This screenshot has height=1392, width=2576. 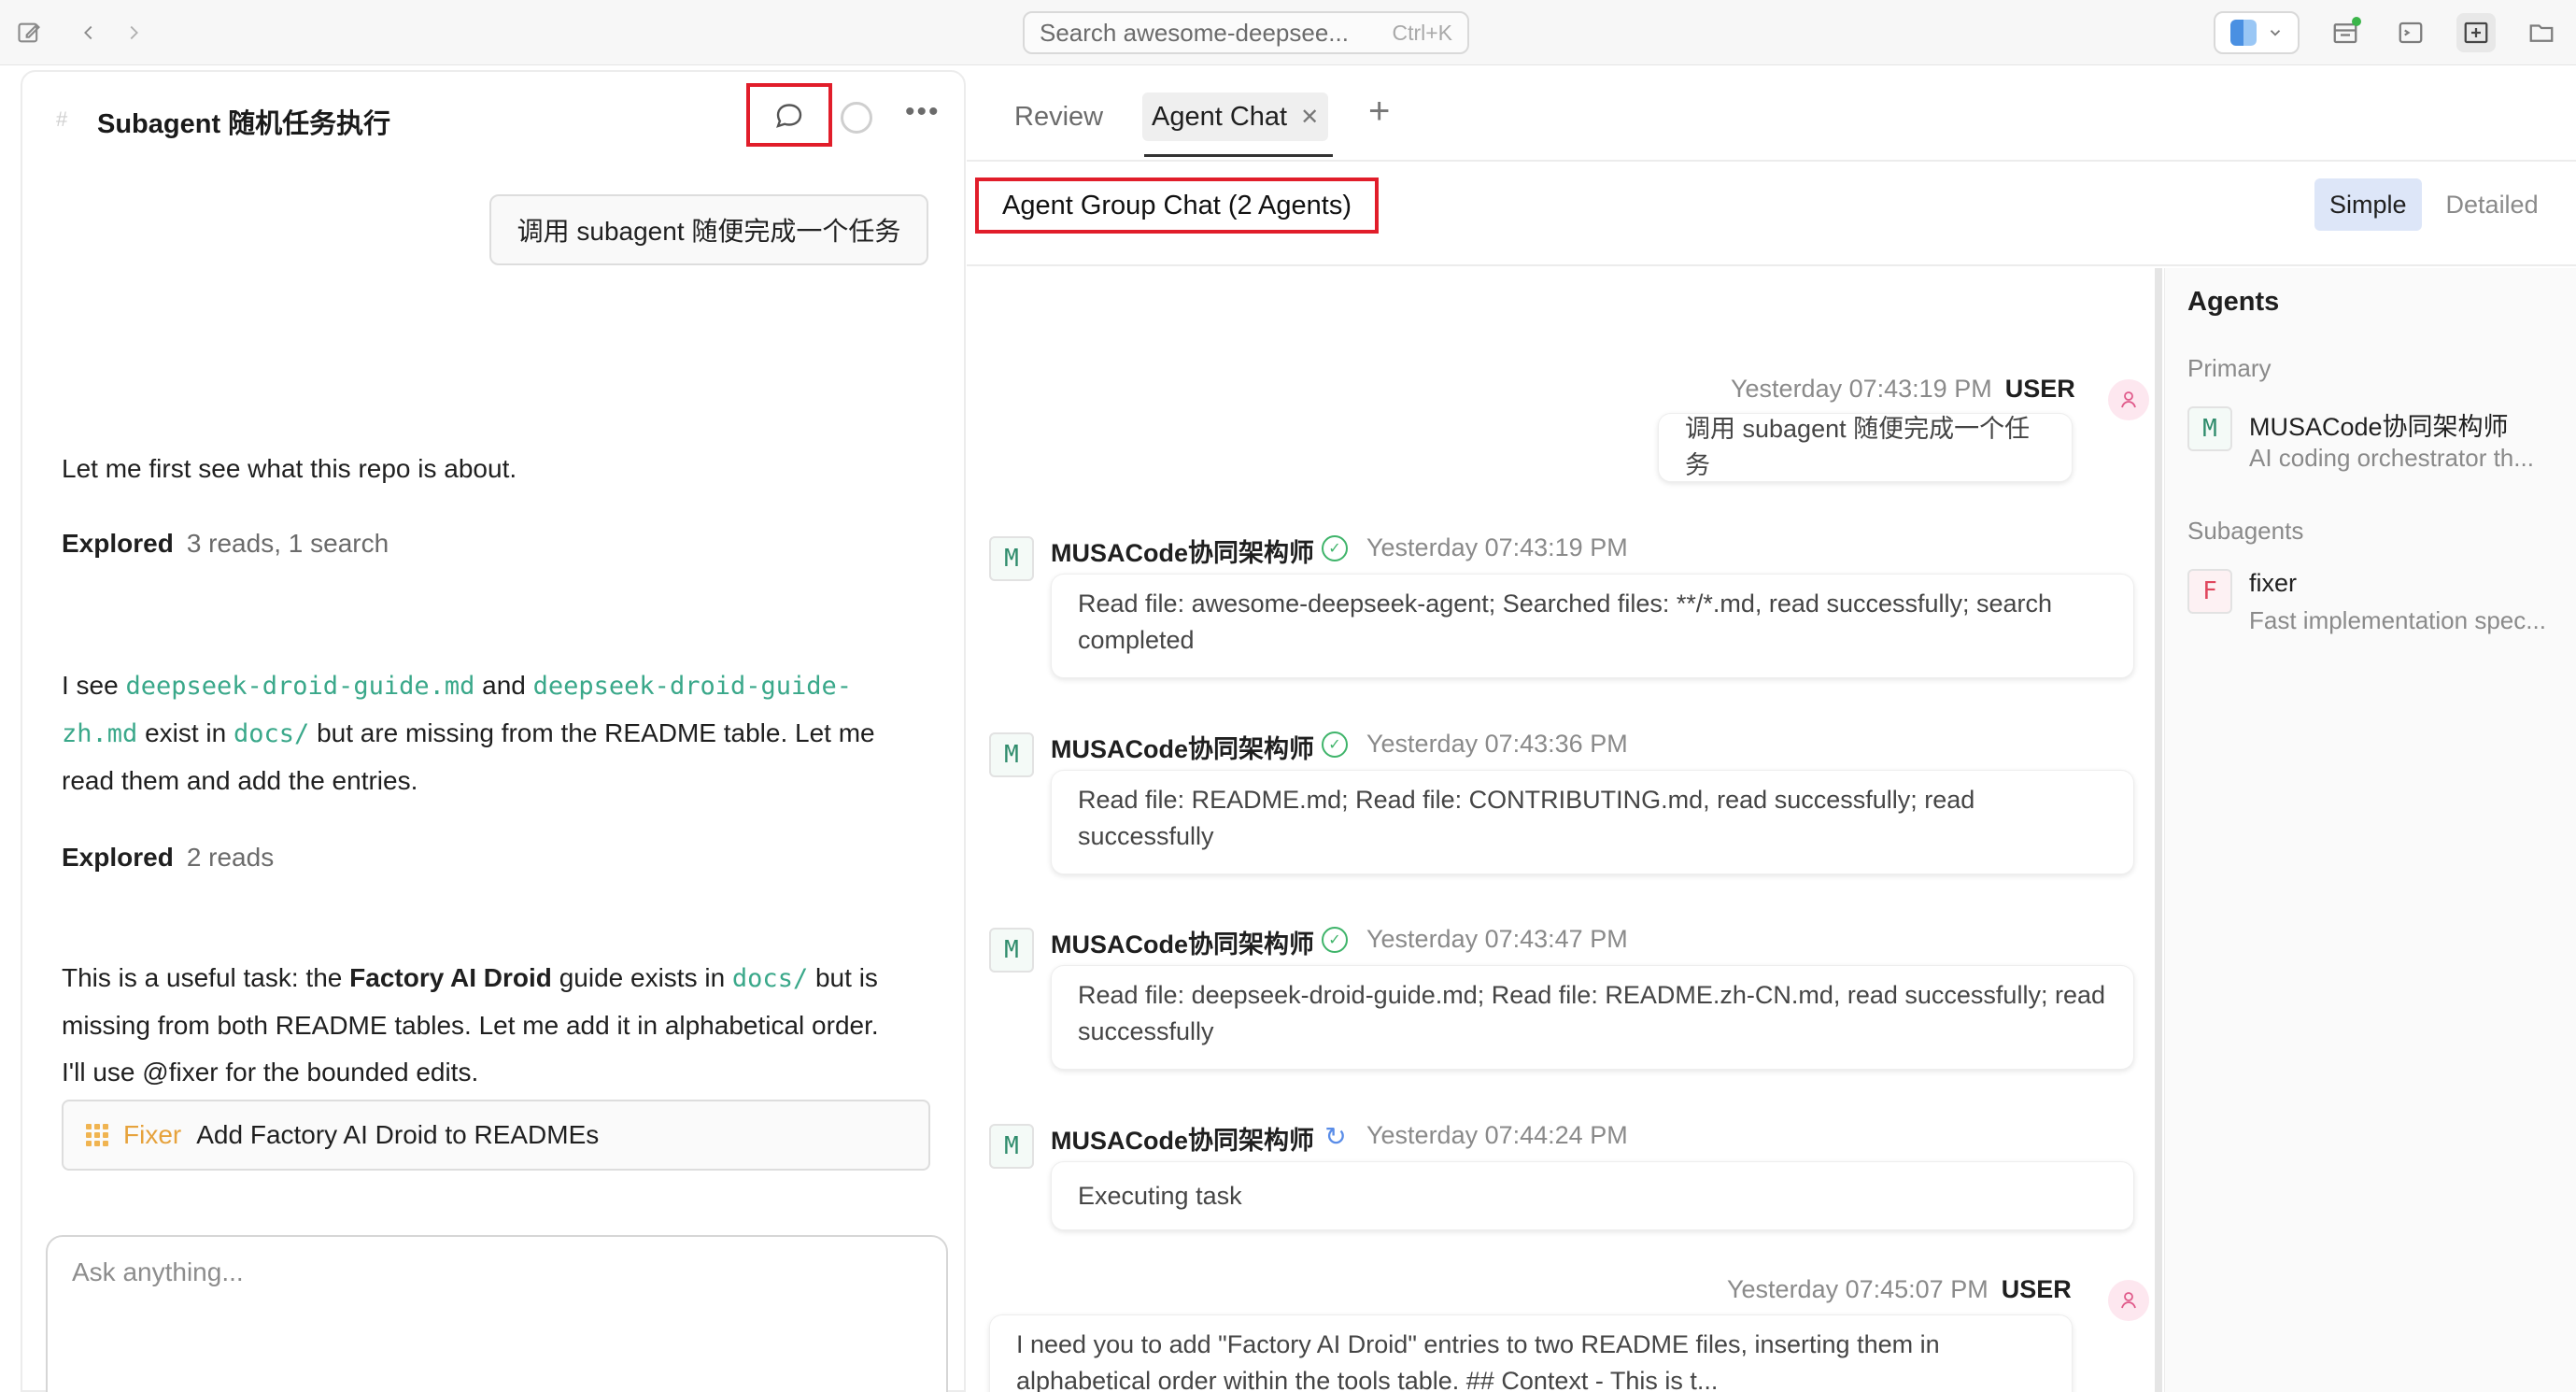 What do you see at coordinates (642, 978) in the screenshot?
I see `text: guide exists in` at bounding box center [642, 978].